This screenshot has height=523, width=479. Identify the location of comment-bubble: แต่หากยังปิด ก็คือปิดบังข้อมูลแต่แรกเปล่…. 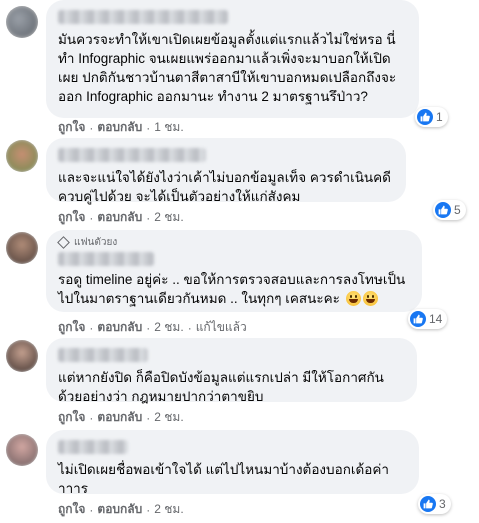
(231, 371).